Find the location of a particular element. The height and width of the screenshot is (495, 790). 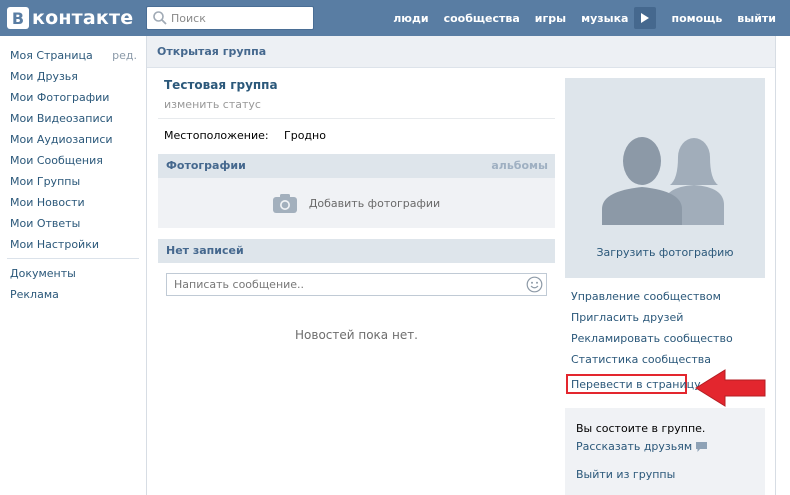

sidebar-item-videos: Мои Видеозаписи is located at coordinates (73, 118).